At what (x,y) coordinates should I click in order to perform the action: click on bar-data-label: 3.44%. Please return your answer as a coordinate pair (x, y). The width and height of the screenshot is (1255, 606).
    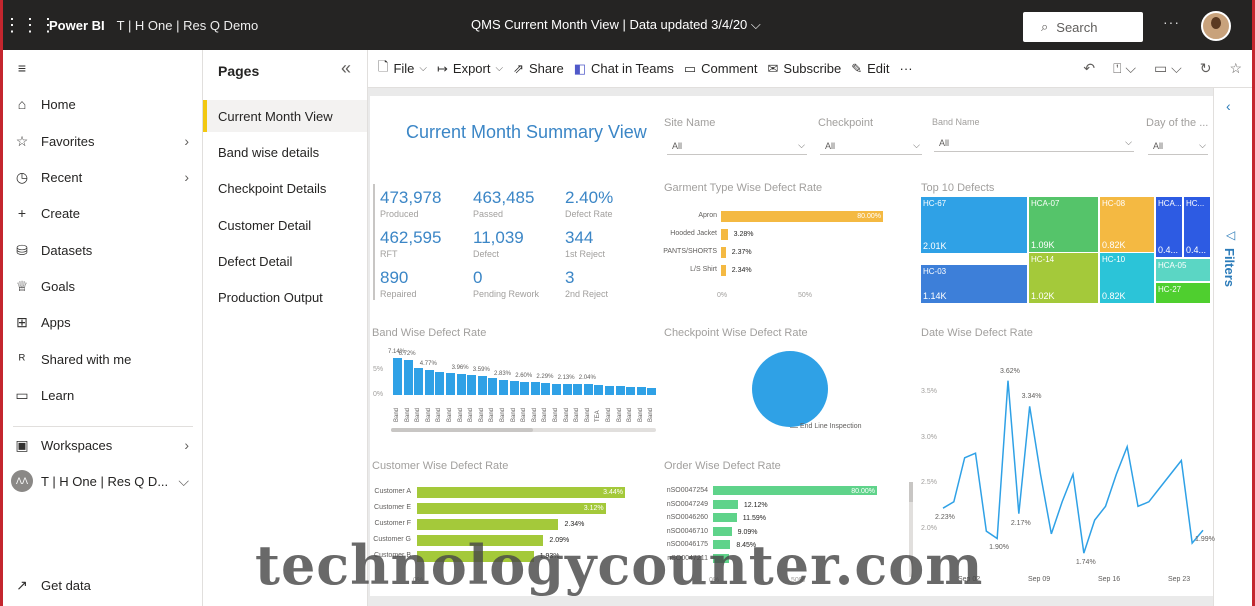
    Looking at the image, I should click on (613, 492).